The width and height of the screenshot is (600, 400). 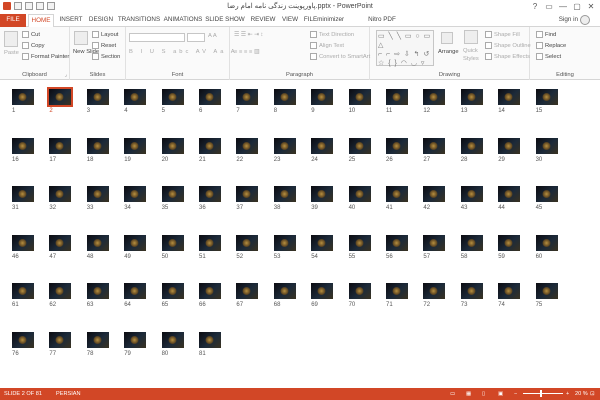 I want to click on list-buttons: ☰ ☰ ⇤ ⇥ ↕, so click(x=248, y=35).